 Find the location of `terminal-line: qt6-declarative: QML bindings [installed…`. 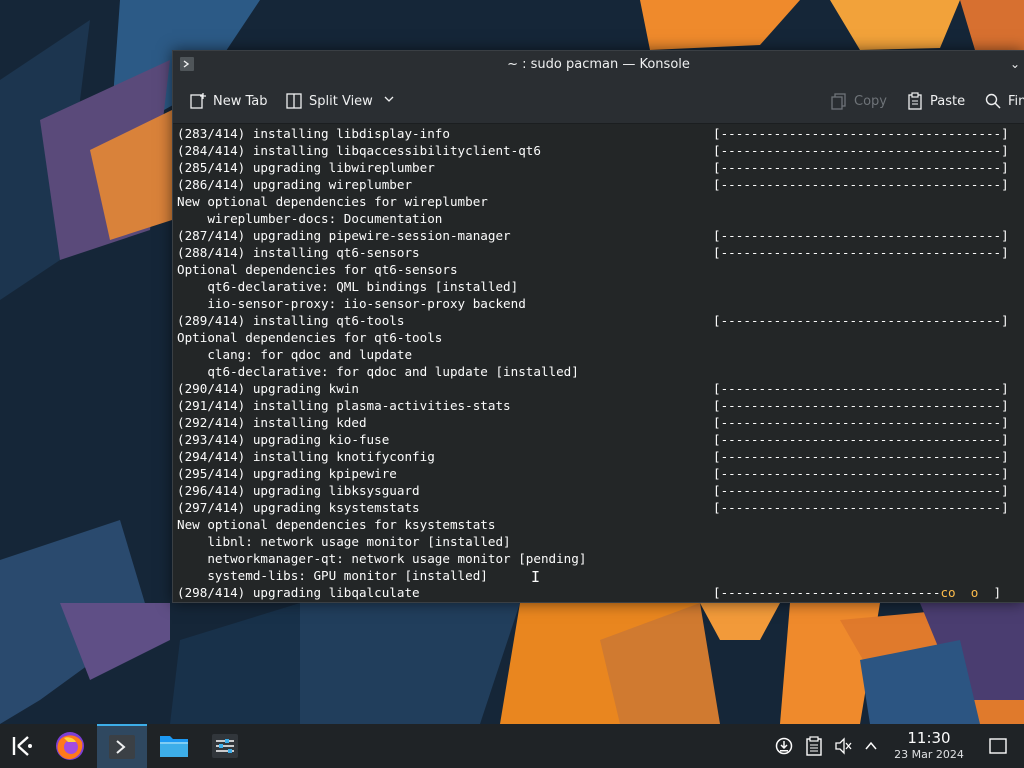

terminal-line: qt6-declarative: QML bindings [installed… is located at coordinates (348, 286).